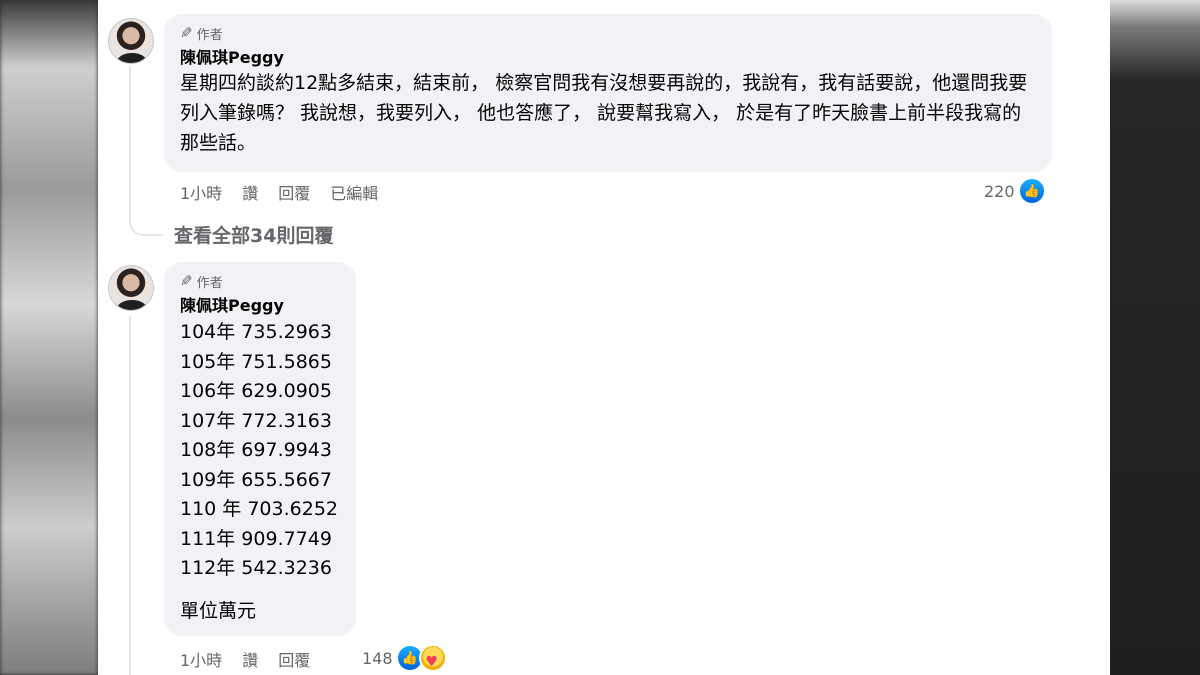 The width and height of the screenshot is (1200, 675). Describe the element at coordinates (253, 234) in the screenshot. I see `view-all-replies-link: 查看全部34則回覆` at that location.